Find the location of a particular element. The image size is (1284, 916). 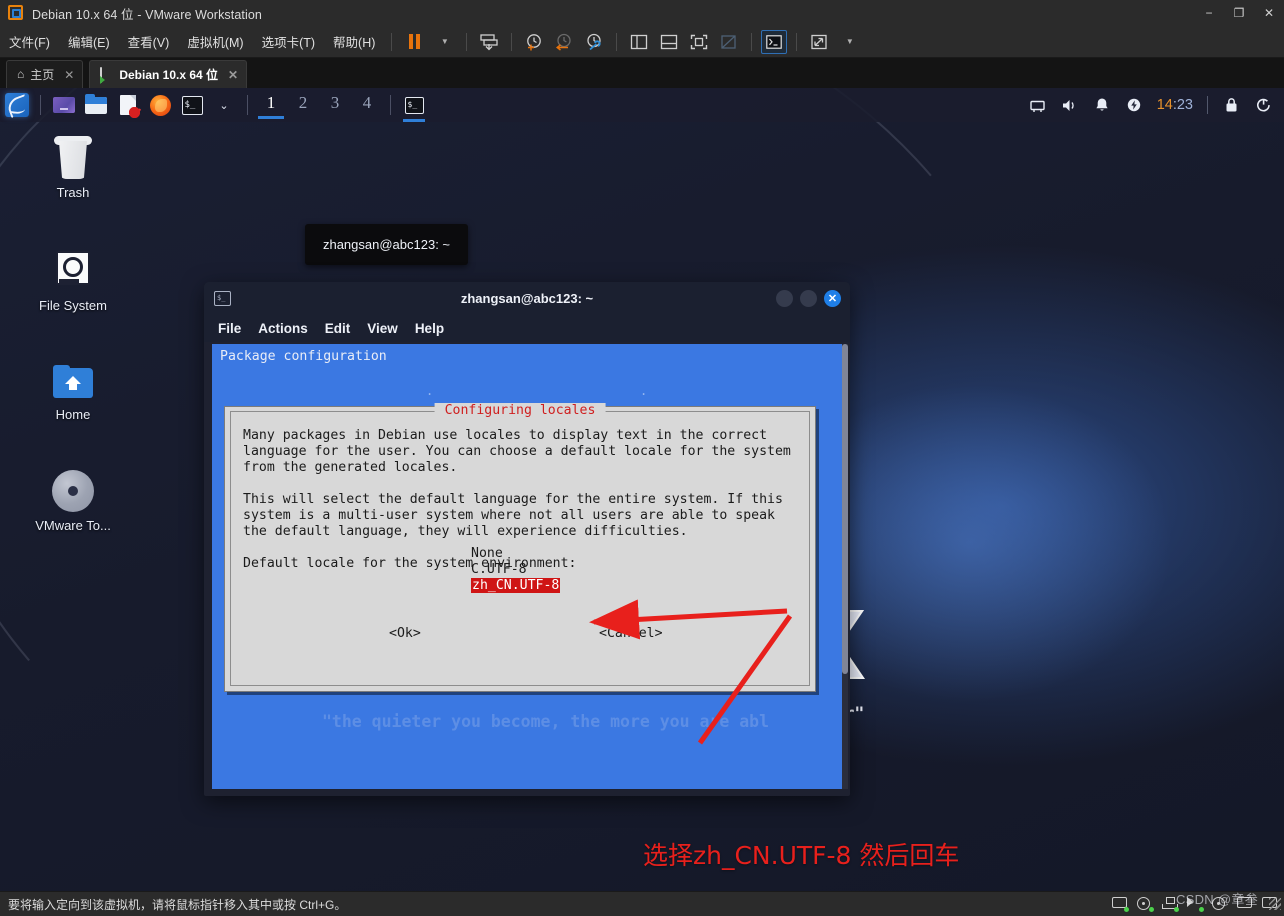

menu-tabs: 选项卡(T) is located at coordinates (288, 41).